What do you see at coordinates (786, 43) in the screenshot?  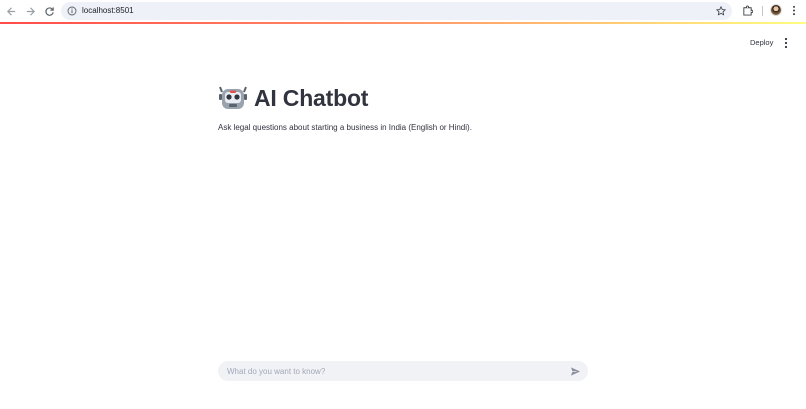 I see `main-menu-icon` at bounding box center [786, 43].